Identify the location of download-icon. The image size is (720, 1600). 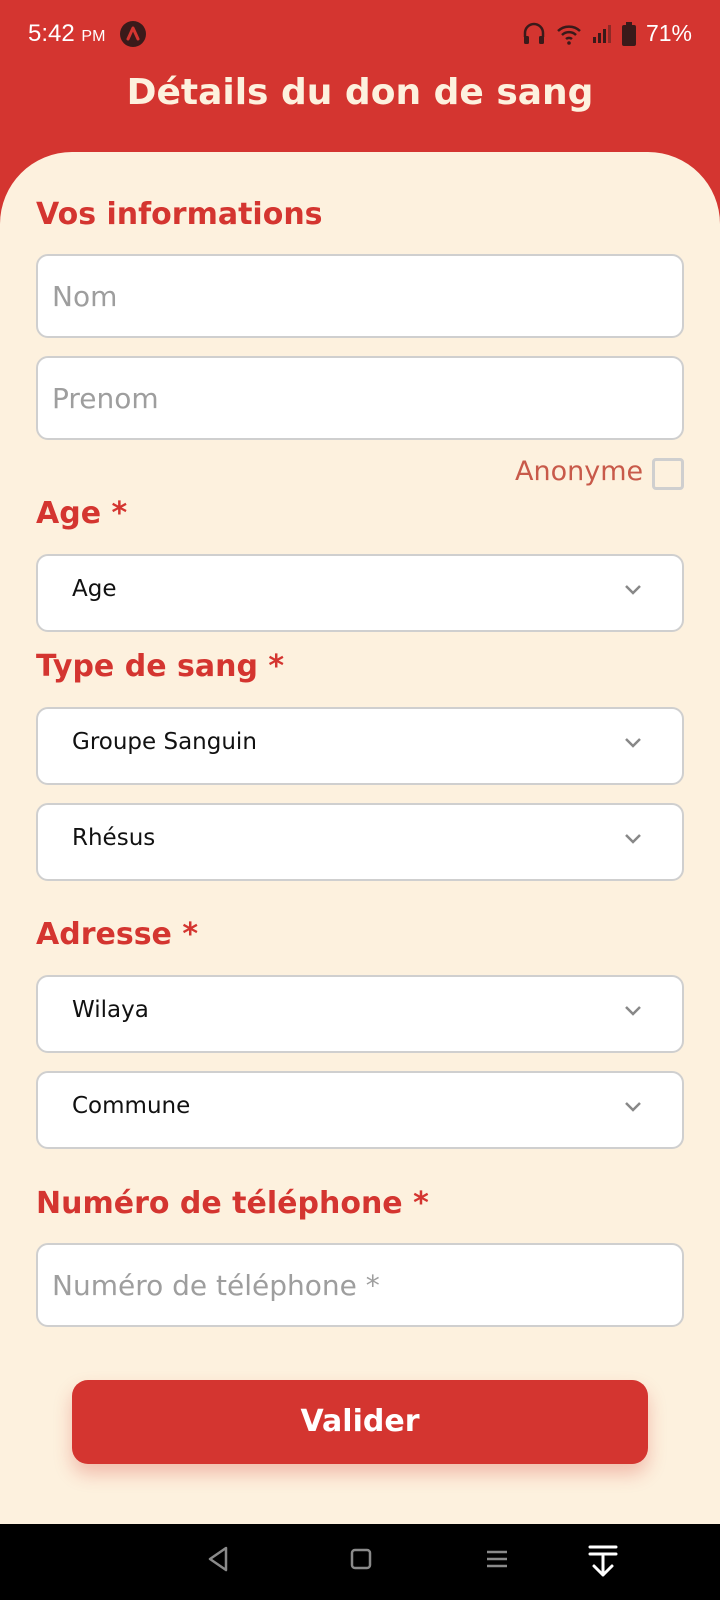
(603, 1561).